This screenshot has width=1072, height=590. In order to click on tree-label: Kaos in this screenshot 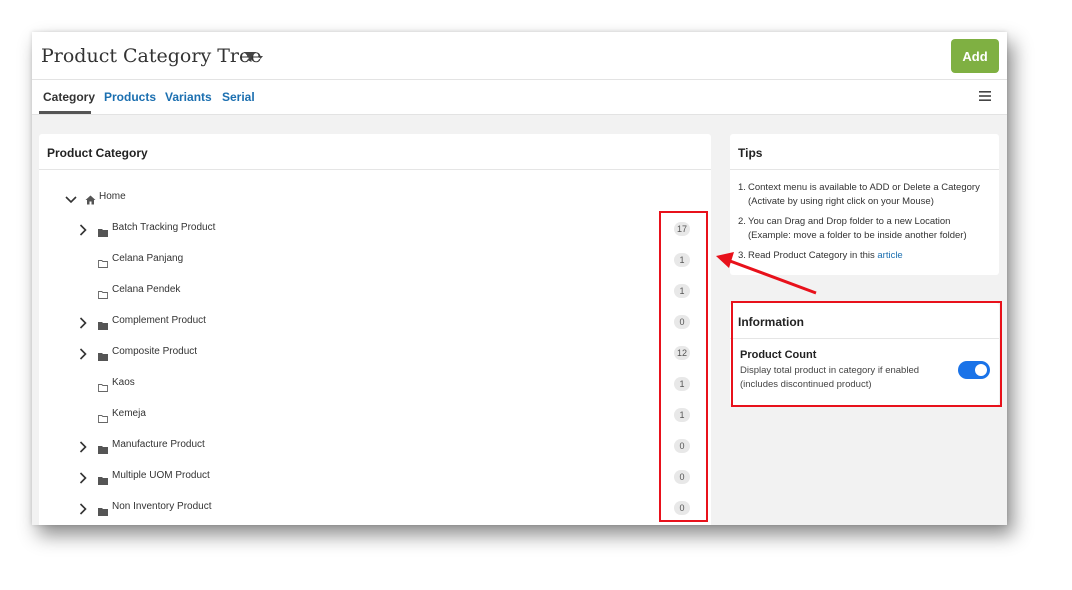, I will do `click(123, 382)`.